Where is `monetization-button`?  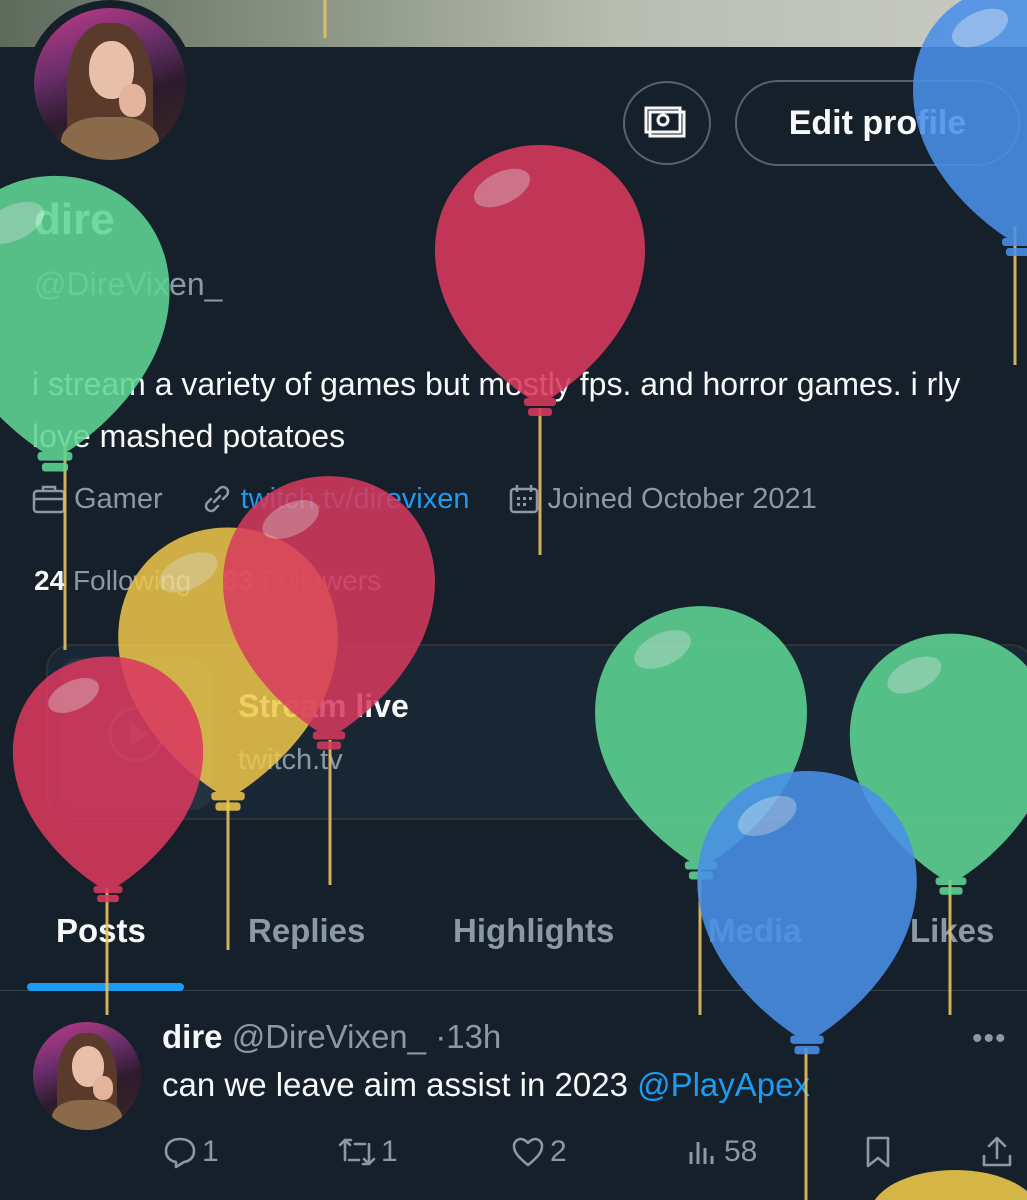
monetization-button is located at coordinates (667, 123).